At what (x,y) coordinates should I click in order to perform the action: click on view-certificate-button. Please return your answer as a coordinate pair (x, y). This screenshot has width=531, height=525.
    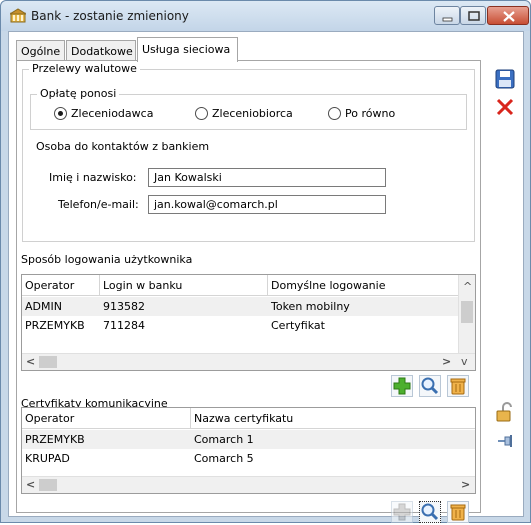
    Looking at the image, I should click on (430, 512).